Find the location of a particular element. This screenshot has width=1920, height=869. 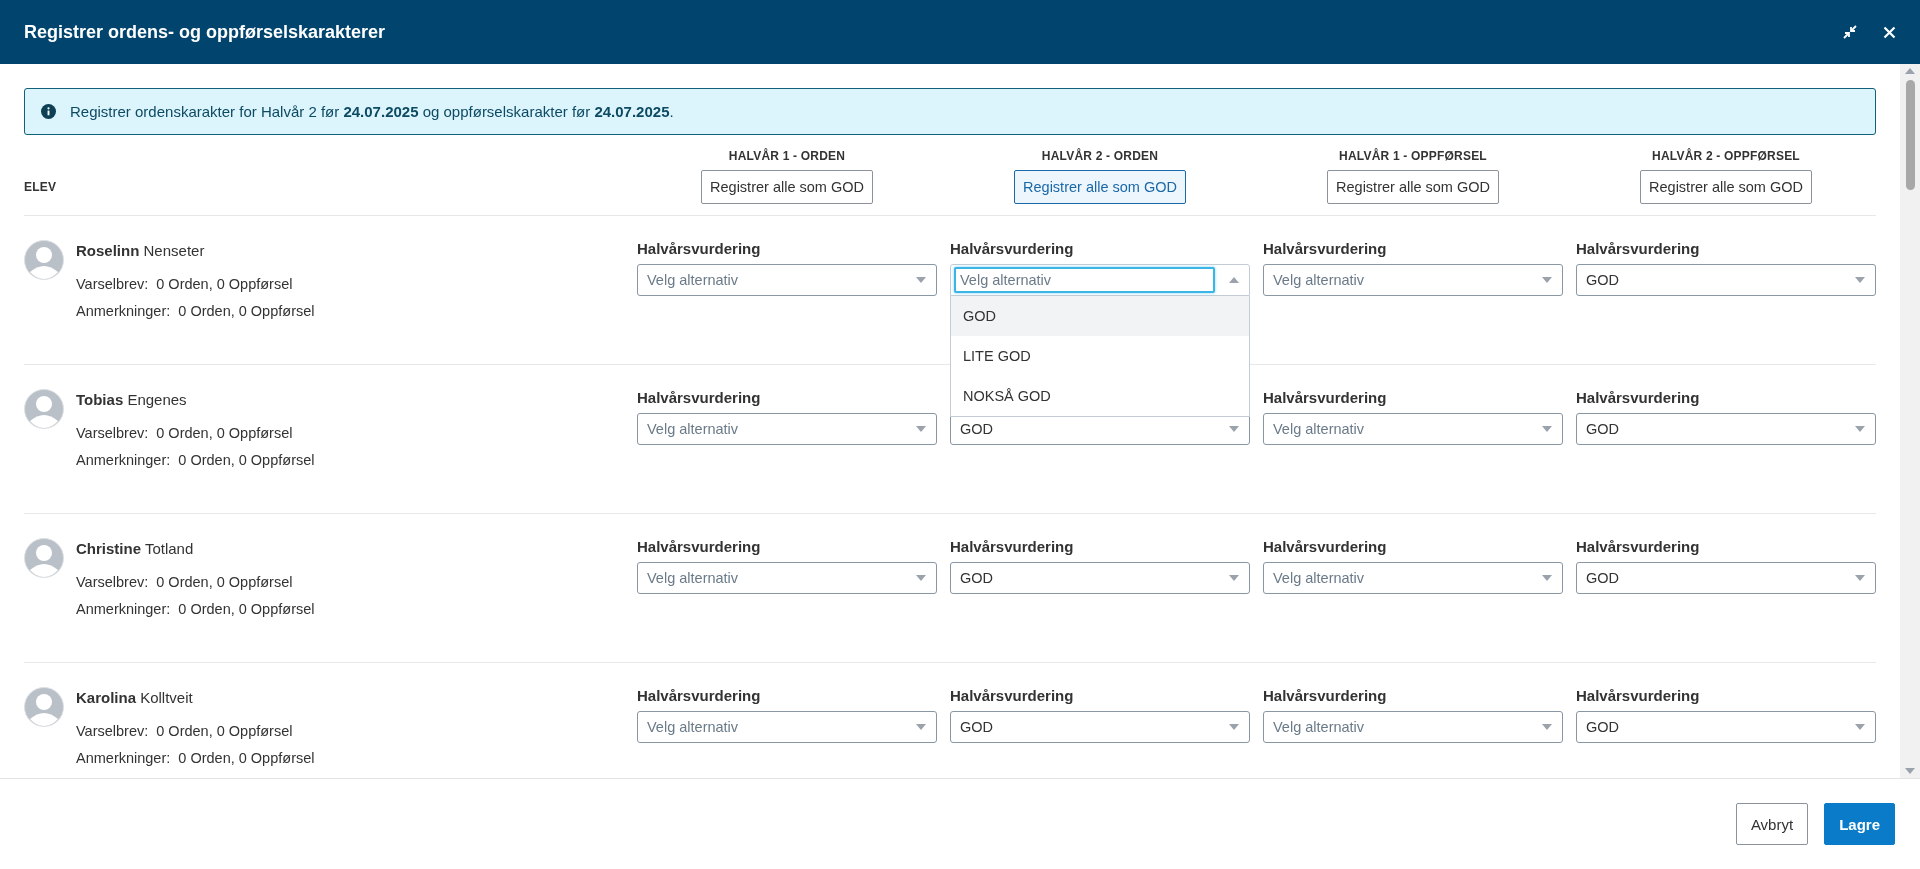

cancel-button: Avbryt is located at coordinates (1772, 824).